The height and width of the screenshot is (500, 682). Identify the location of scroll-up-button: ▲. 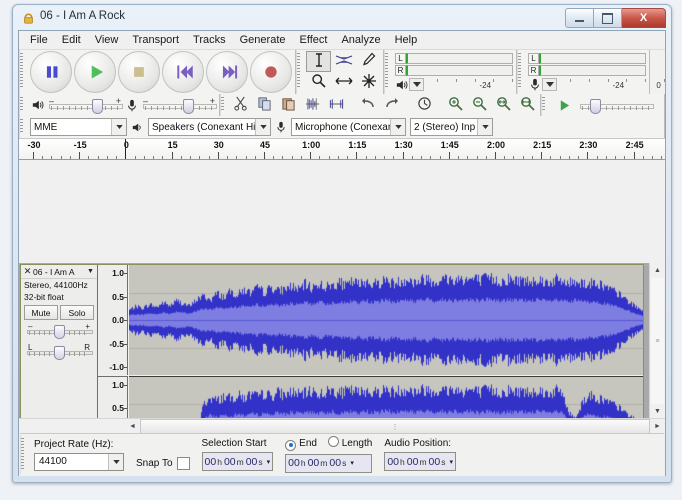
(657, 270).